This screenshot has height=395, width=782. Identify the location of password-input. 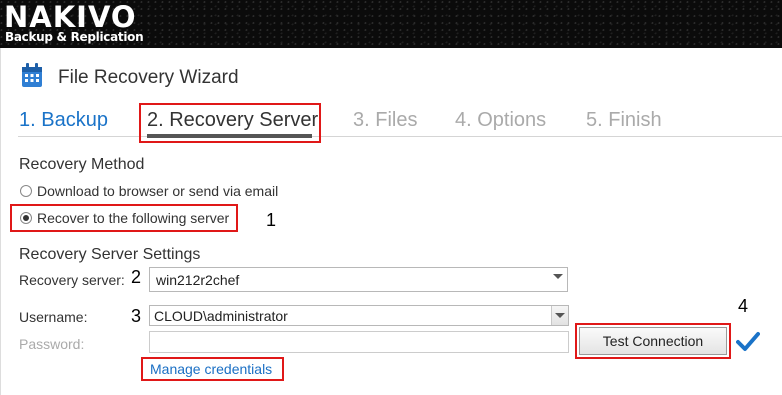
(359, 342).